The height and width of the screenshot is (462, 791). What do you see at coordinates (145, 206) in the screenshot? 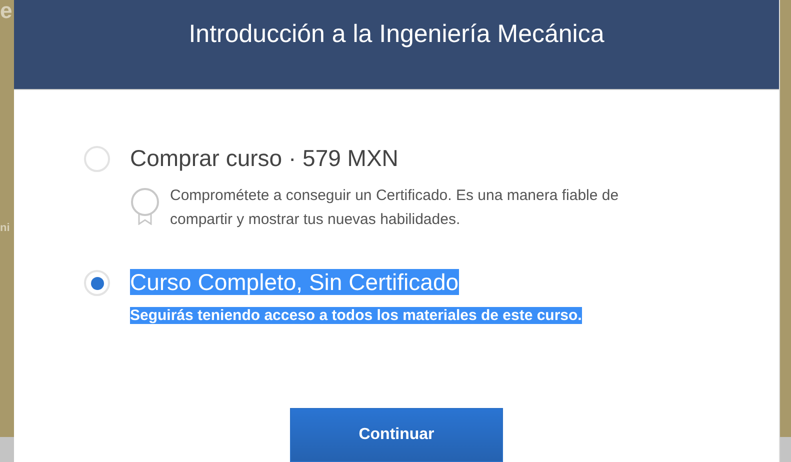
I see `certificate-badge-icon` at bounding box center [145, 206].